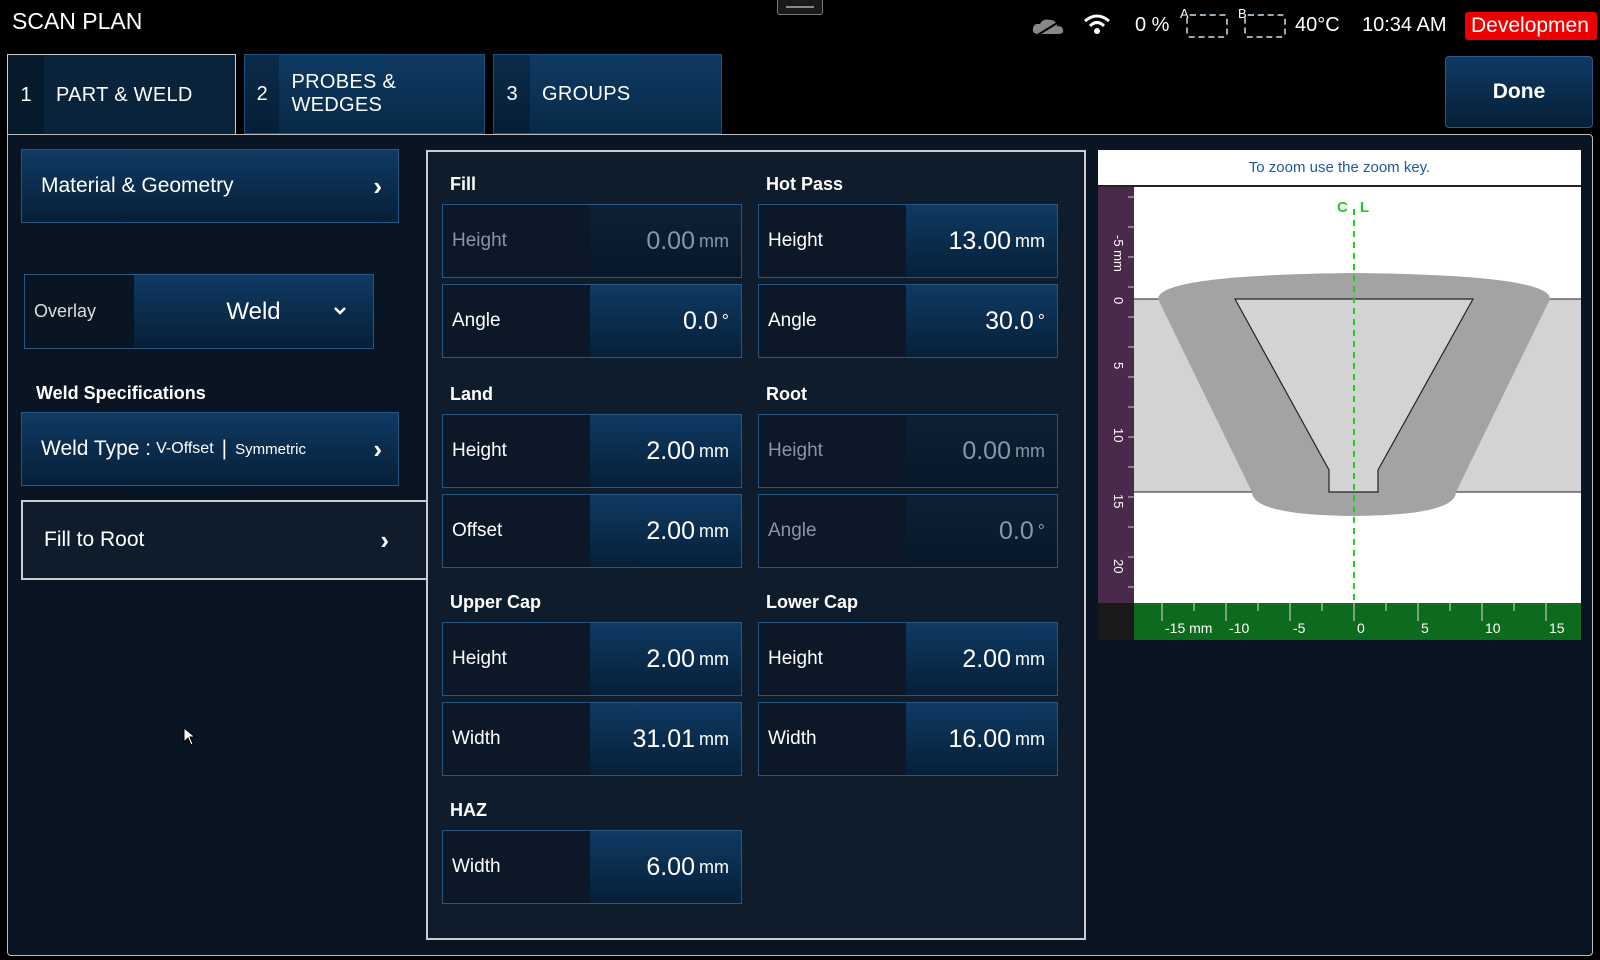 This screenshot has height=960, width=1600. I want to click on weld-symmetry-value: Symmetric, so click(270, 449).